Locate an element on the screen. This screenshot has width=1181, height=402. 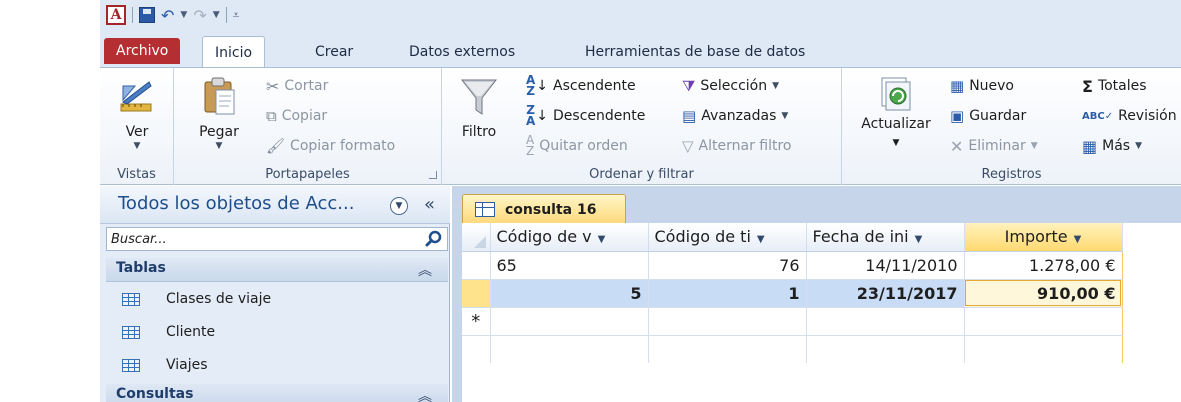
alternar-filtro-button: ▽ Alternar filtro is located at coordinates (737, 146).